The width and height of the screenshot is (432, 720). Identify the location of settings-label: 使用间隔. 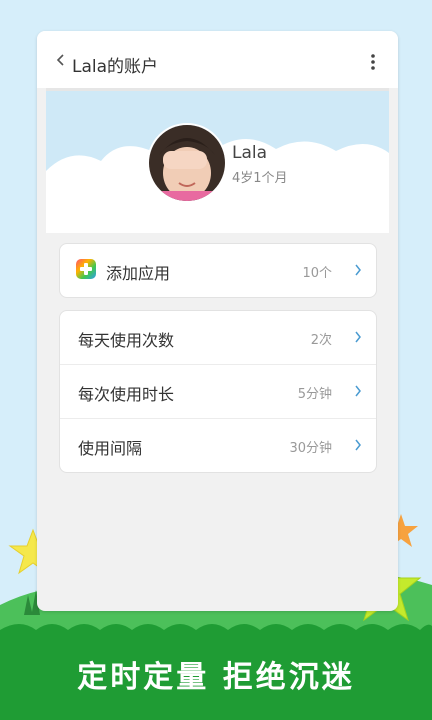
(110, 448).